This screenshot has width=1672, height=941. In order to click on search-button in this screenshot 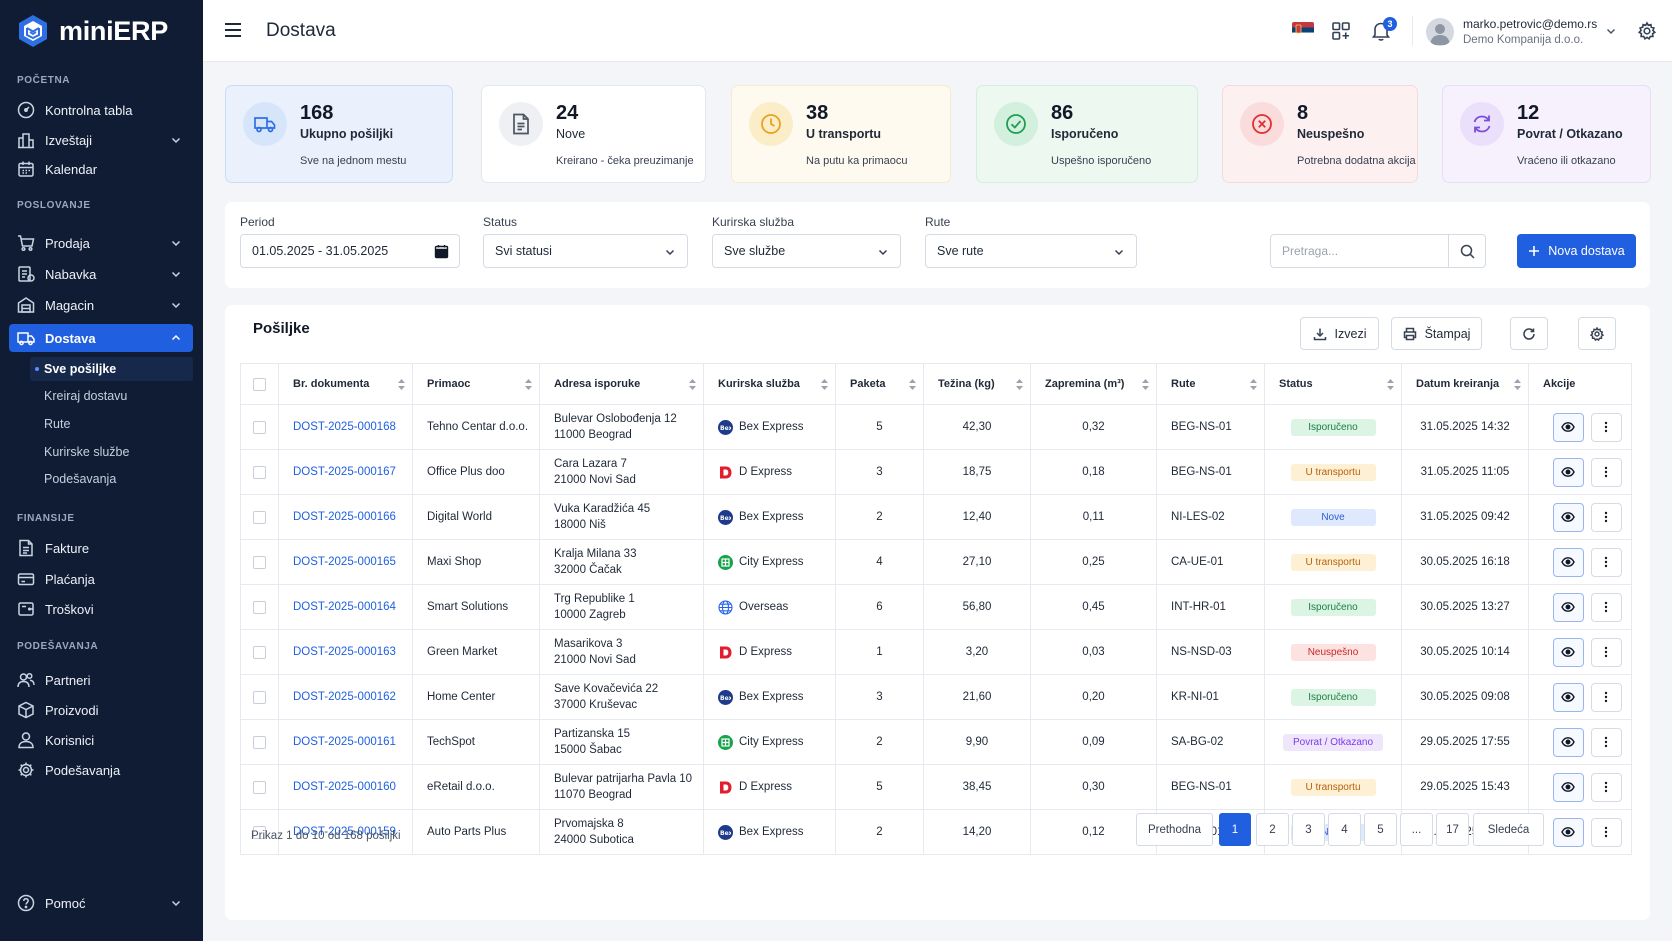, I will do `click(1467, 251)`.